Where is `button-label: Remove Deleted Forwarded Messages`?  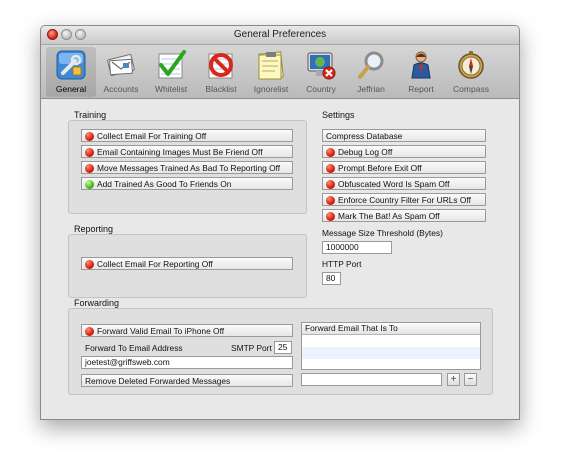
button-label: Remove Deleted Forwarded Messages is located at coordinates (158, 381).